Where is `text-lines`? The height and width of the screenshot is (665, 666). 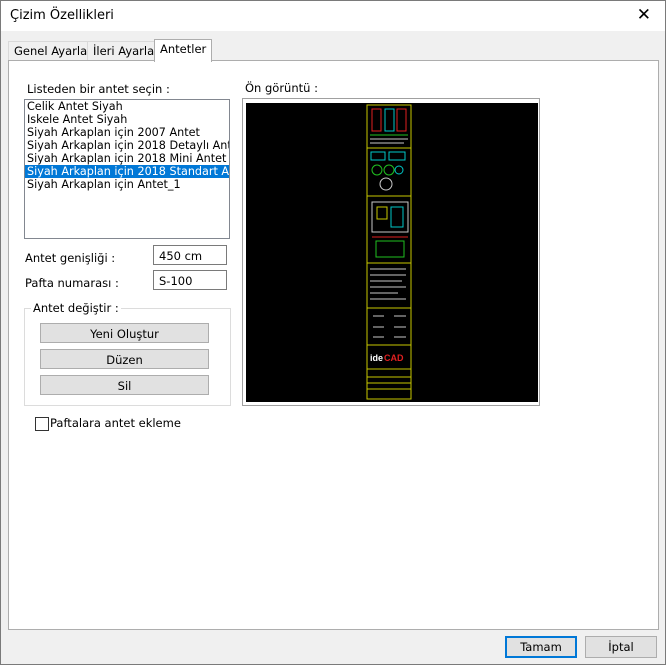
text-lines is located at coordinates (388, 303).